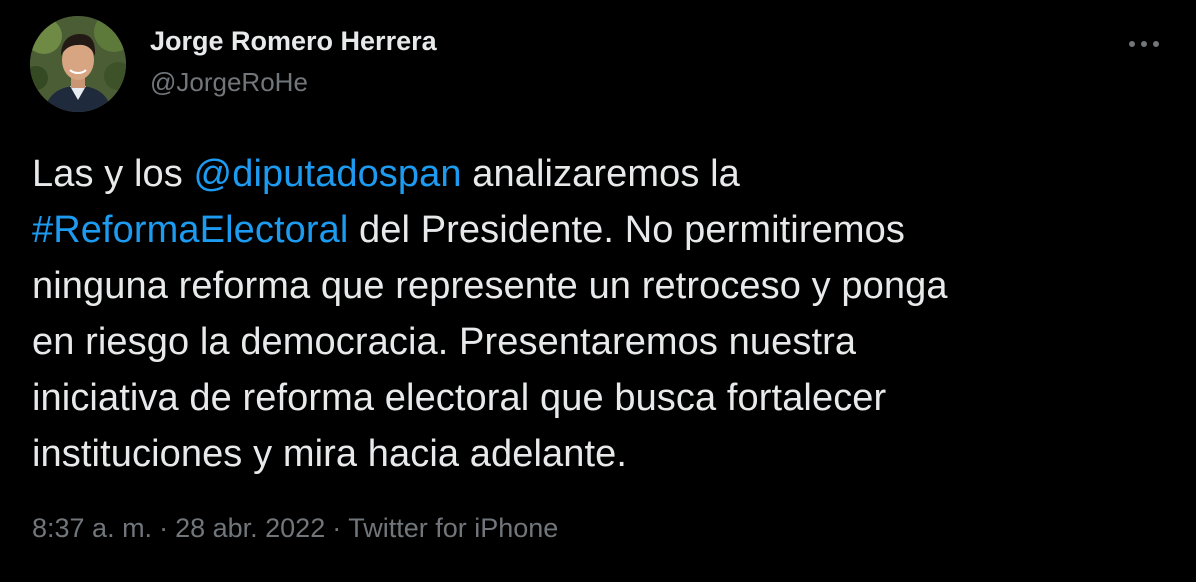 The image size is (1196, 582). I want to click on author-display-name: Jorge Romero Herrera, so click(293, 41).